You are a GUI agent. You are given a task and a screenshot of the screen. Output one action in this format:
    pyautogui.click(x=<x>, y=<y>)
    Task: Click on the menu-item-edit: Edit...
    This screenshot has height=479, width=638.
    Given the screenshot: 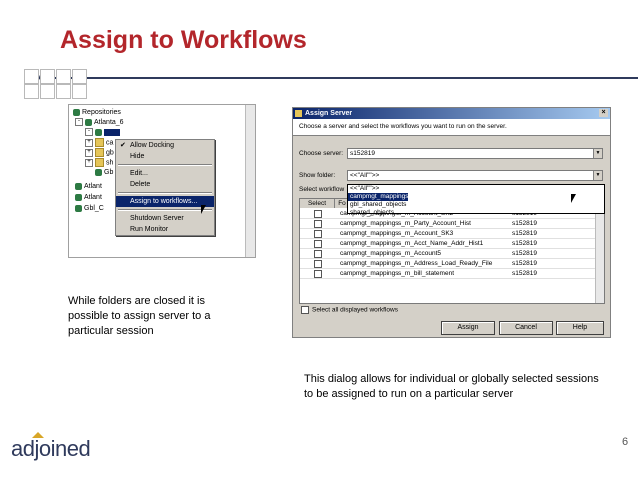 What is the action you would take?
    pyautogui.click(x=165, y=173)
    